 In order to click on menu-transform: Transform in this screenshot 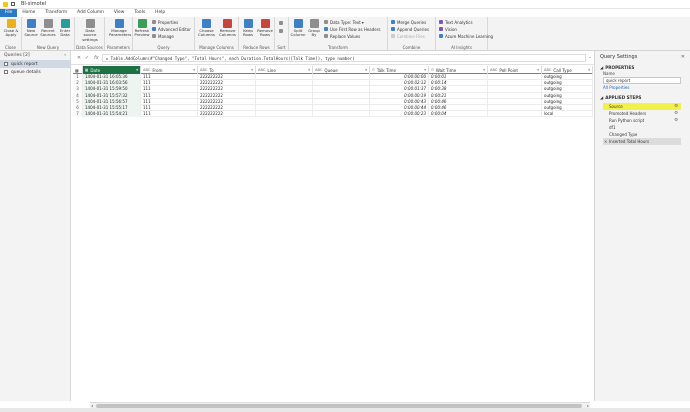, I will do `click(56, 13)`.